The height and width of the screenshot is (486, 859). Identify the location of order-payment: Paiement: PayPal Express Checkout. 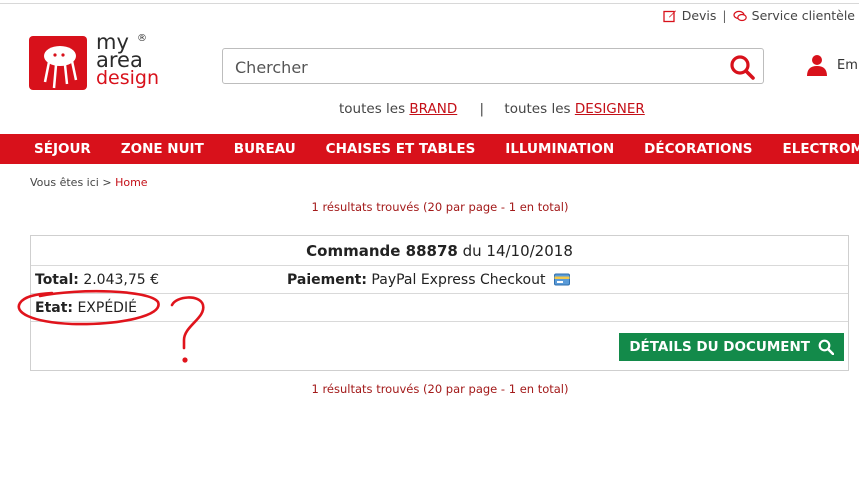
(428, 280).